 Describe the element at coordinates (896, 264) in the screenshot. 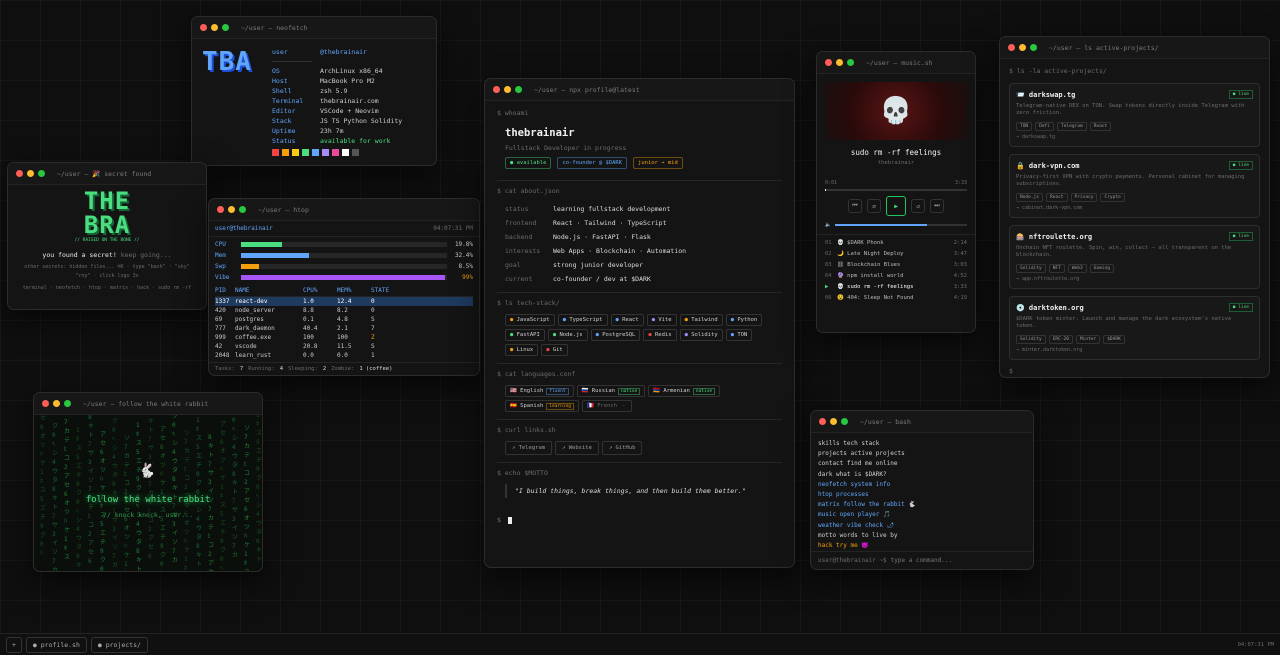

I see `playlist-item: 03 ⛓ Blockchain Blues 3:03` at that location.